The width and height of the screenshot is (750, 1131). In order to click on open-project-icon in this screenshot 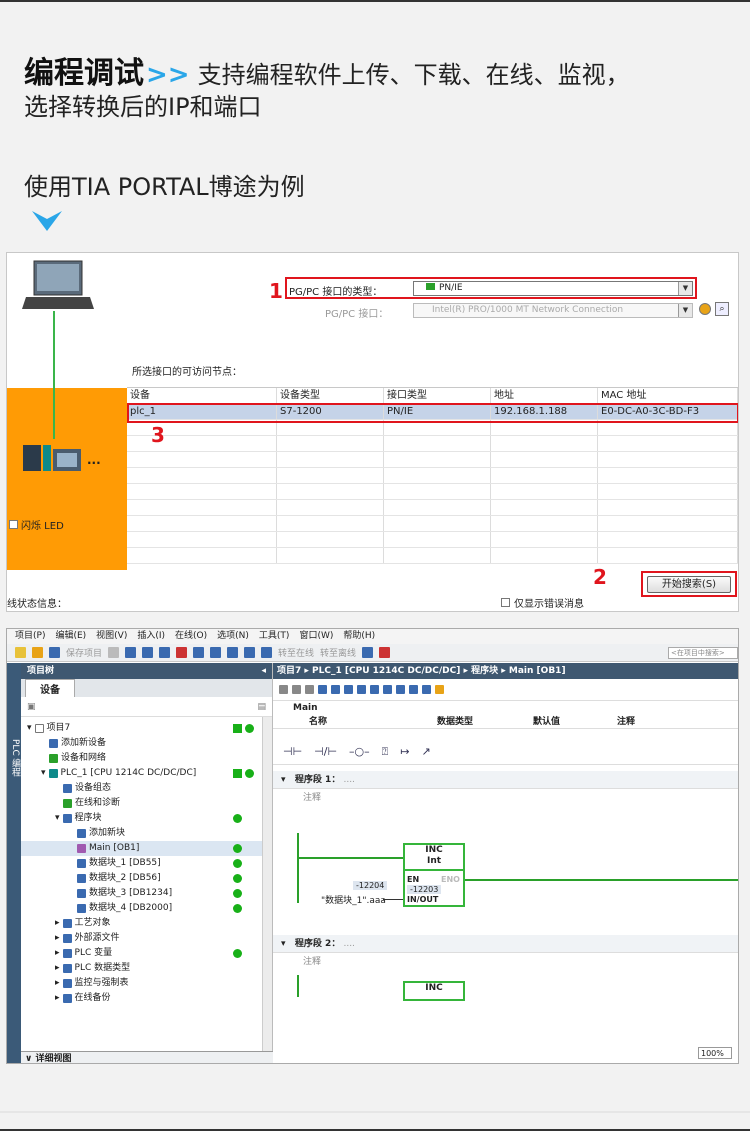, I will do `click(37, 652)`.